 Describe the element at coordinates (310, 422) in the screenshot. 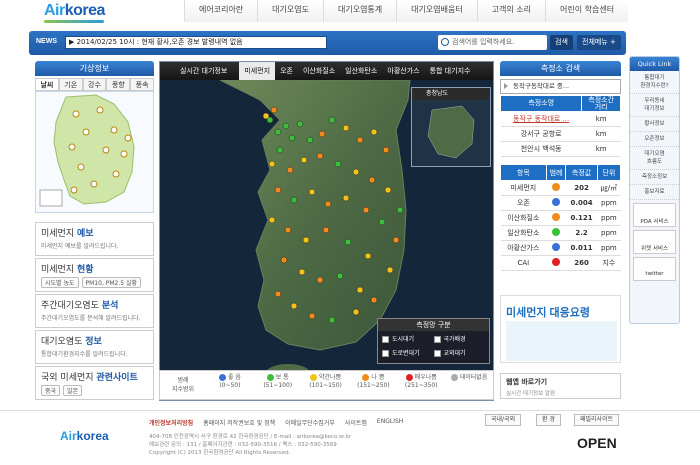

I see `footer-link: 이메일무단수집거부` at that location.